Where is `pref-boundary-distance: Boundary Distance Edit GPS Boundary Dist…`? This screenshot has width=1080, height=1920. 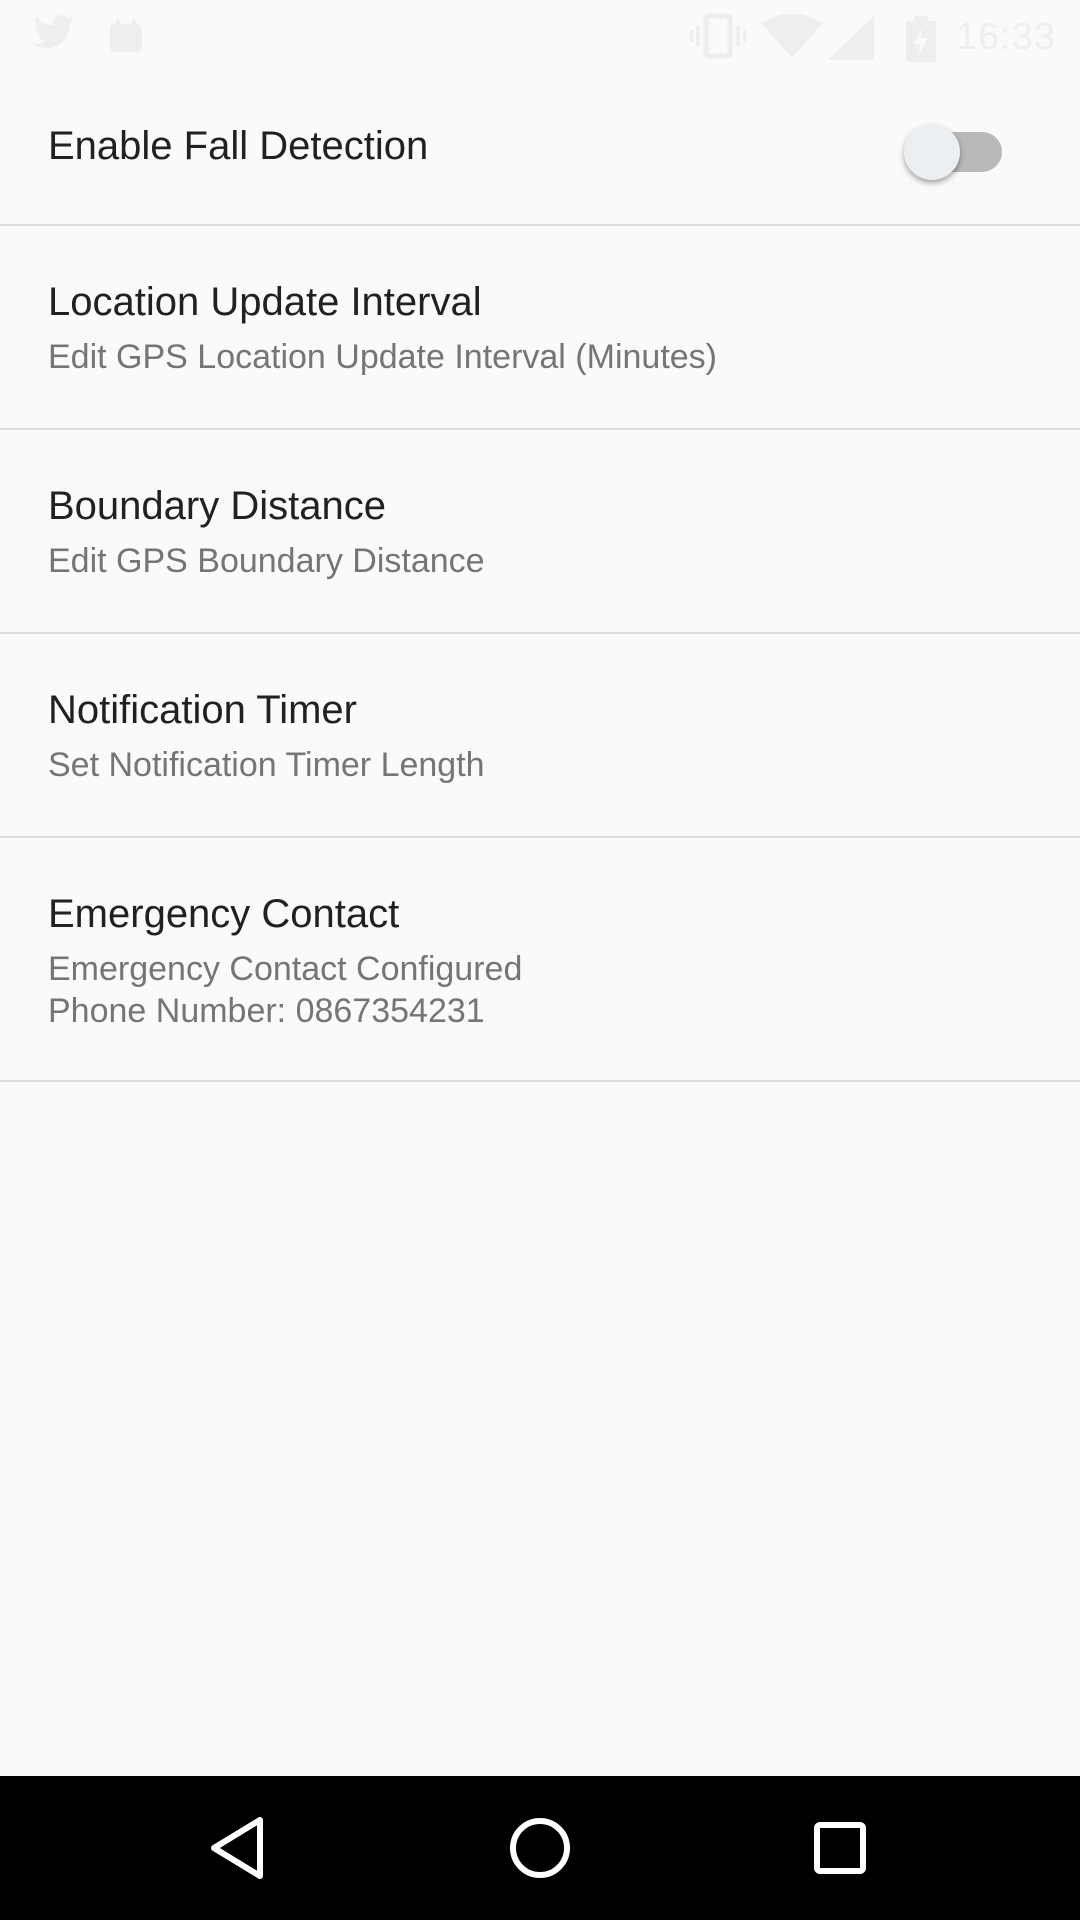
pref-boundary-distance: Boundary Distance Edit GPS Boundary Dist… is located at coordinates (540, 532).